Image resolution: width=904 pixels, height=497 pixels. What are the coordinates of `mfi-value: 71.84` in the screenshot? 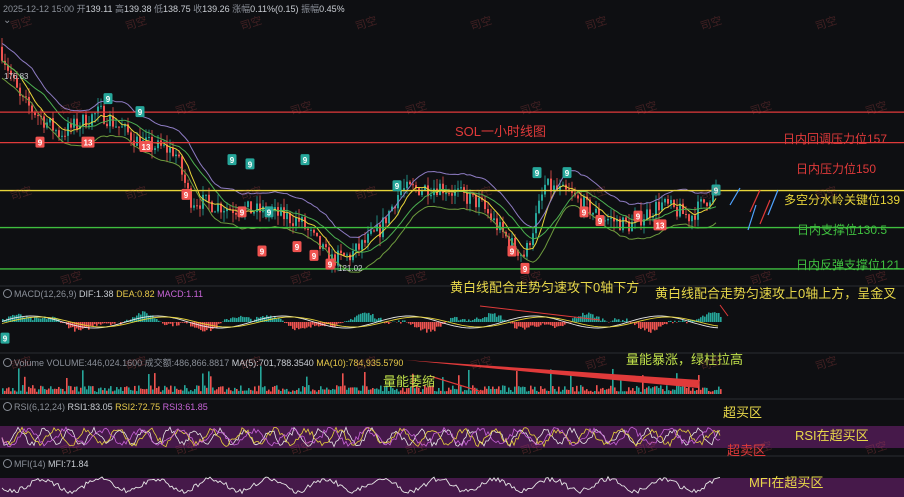 It's located at (77, 464).